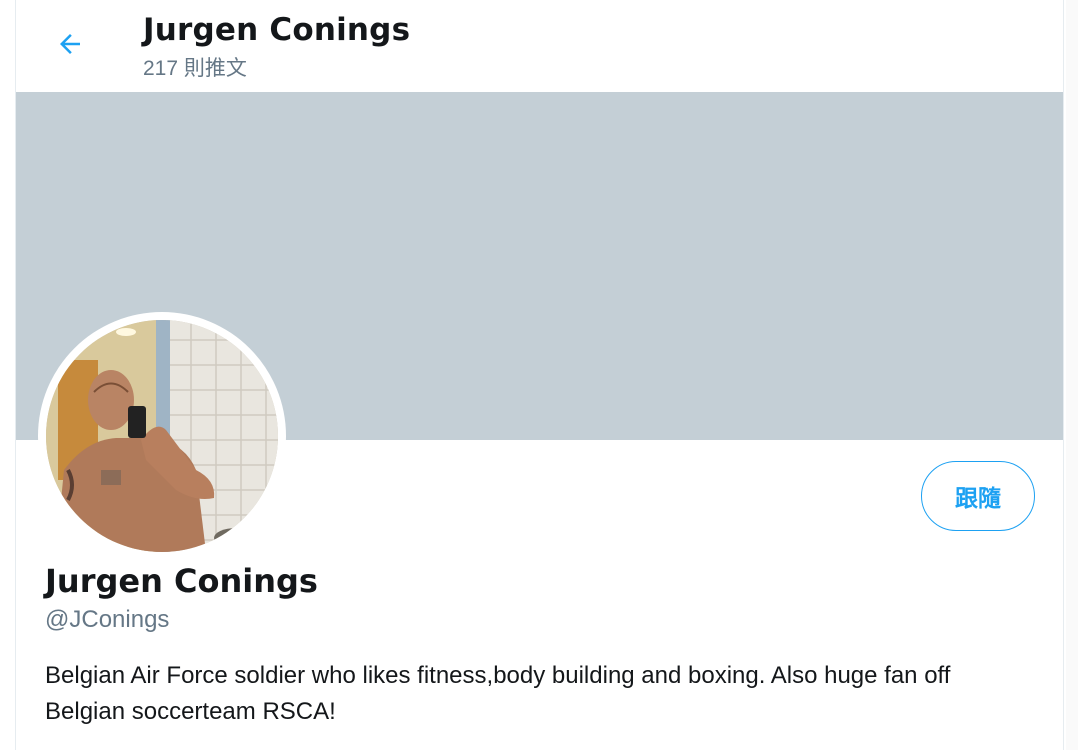 The width and height of the screenshot is (1078, 750). Describe the element at coordinates (181, 581) in the screenshot. I see `display-name: Jurgen Conings` at that location.